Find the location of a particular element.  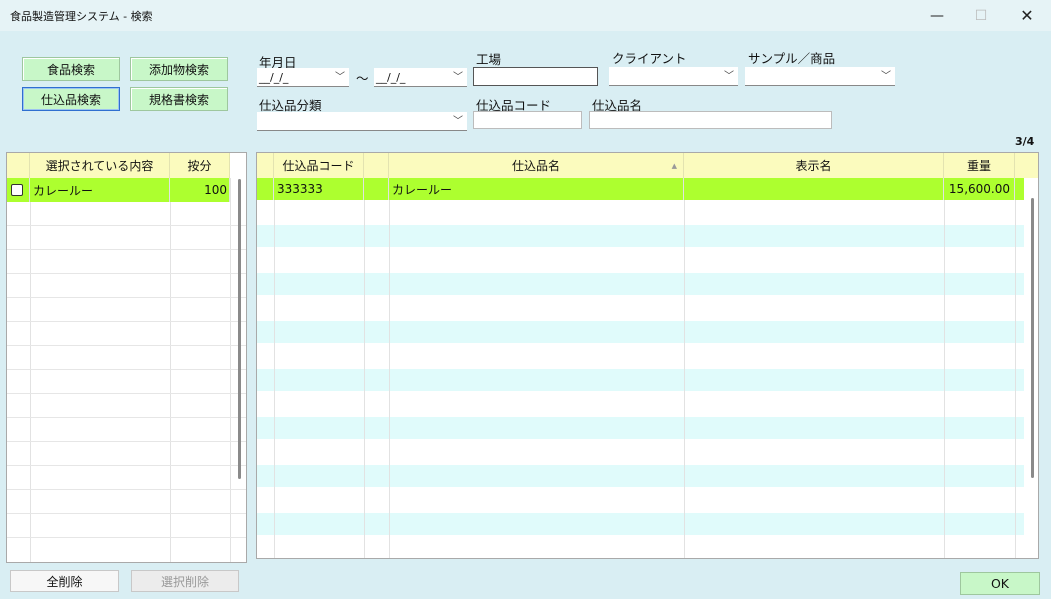

date-from-picker: __/_/_ ﹀ is located at coordinates (303, 77).